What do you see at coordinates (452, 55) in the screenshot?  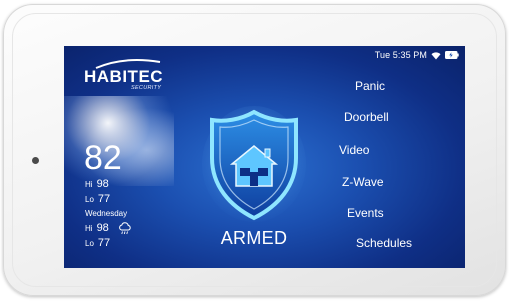 I see `battery-charging-icon` at bounding box center [452, 55].